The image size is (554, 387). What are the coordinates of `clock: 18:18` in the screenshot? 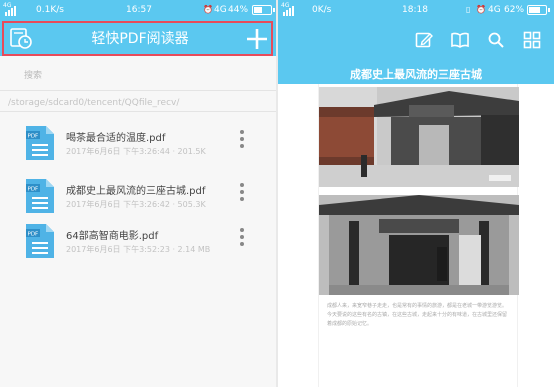 It's located at (415, 10).